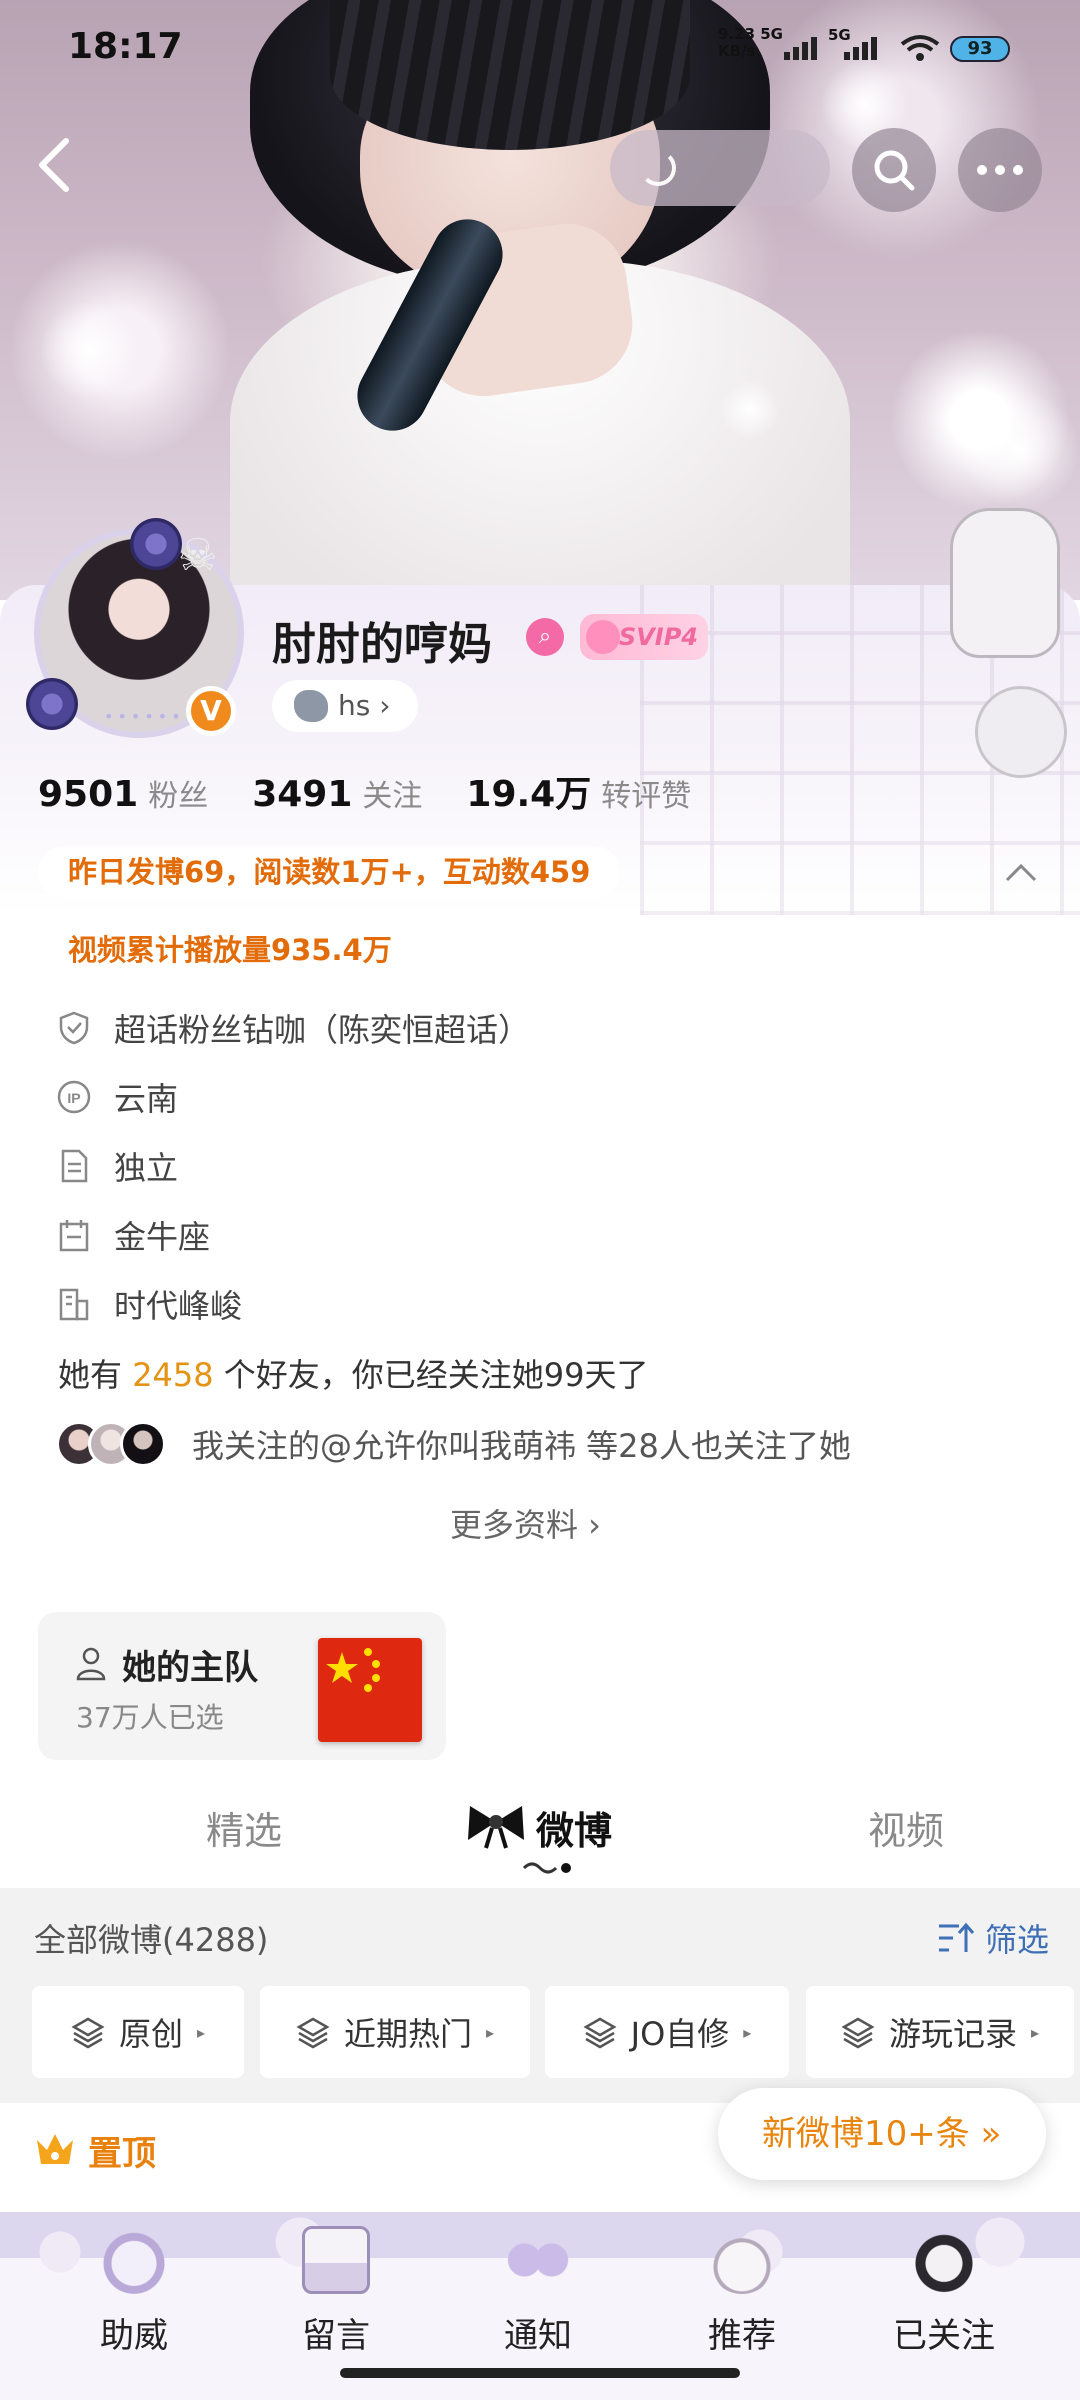 This screenshot has height=2400, width=1080. Describe the element at coordinates (354, 705) in the screenshot. I see `profile-tag-label: hs` at that location.